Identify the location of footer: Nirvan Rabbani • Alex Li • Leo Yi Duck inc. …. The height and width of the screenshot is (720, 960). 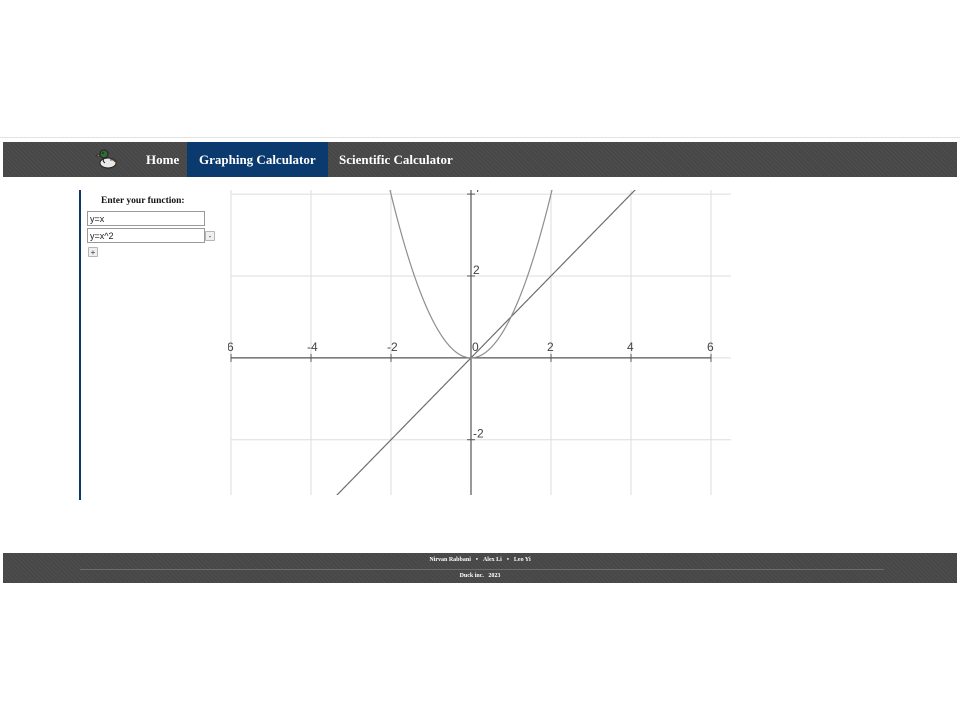
(480, 568).